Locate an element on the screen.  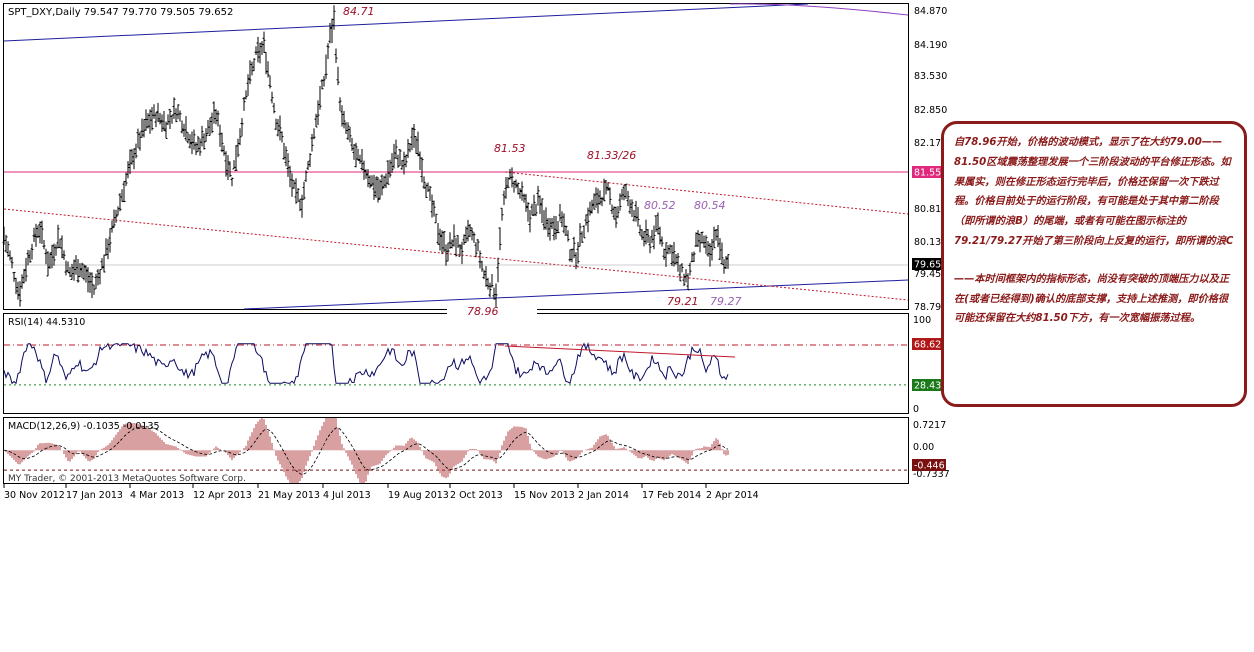
rsi-label: RSI(14) 44.5310 is located at coordinates (46, 322).